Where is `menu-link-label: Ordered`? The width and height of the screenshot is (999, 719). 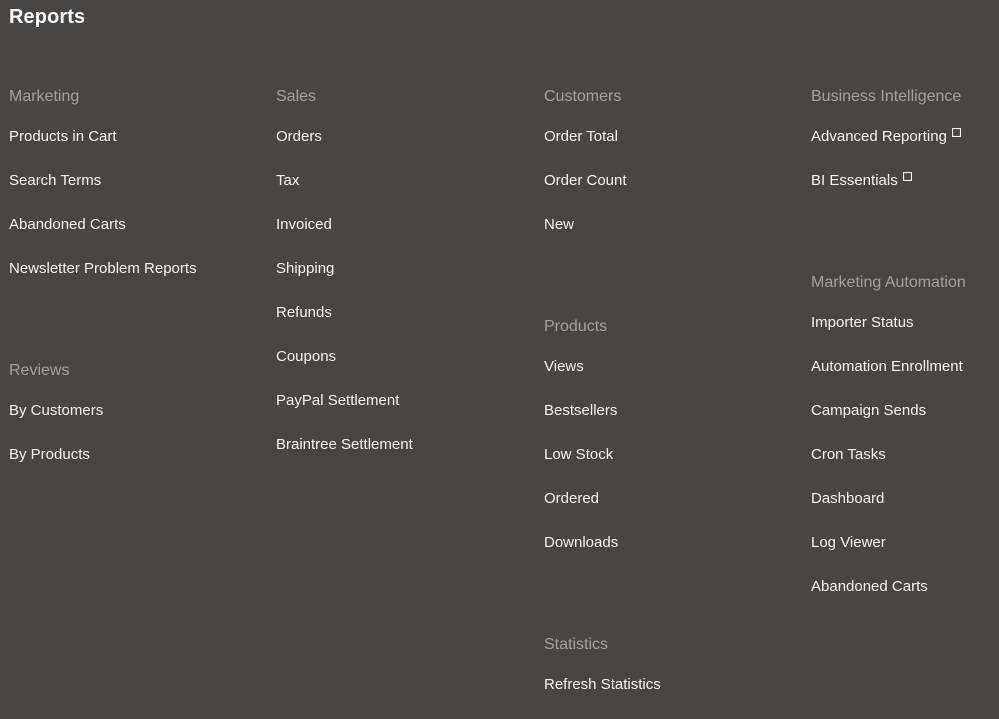
menu-link-label: Ordered is located at coordinates (572, 498).